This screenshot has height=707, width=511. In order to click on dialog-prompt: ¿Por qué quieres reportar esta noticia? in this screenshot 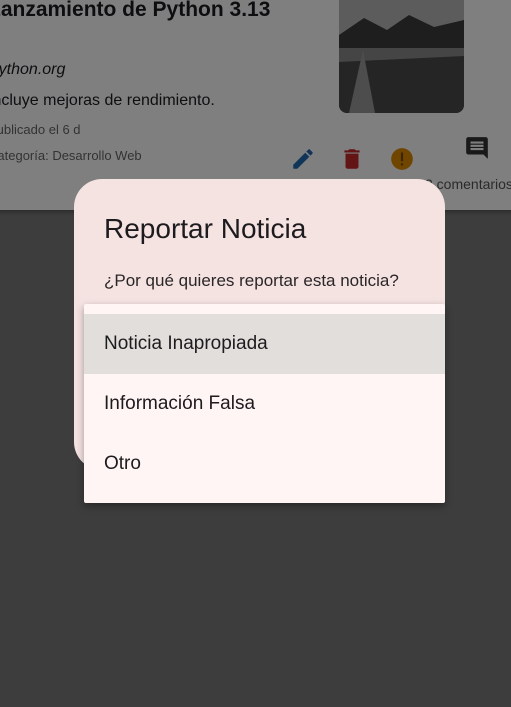, I will do `click(251, 280)`.